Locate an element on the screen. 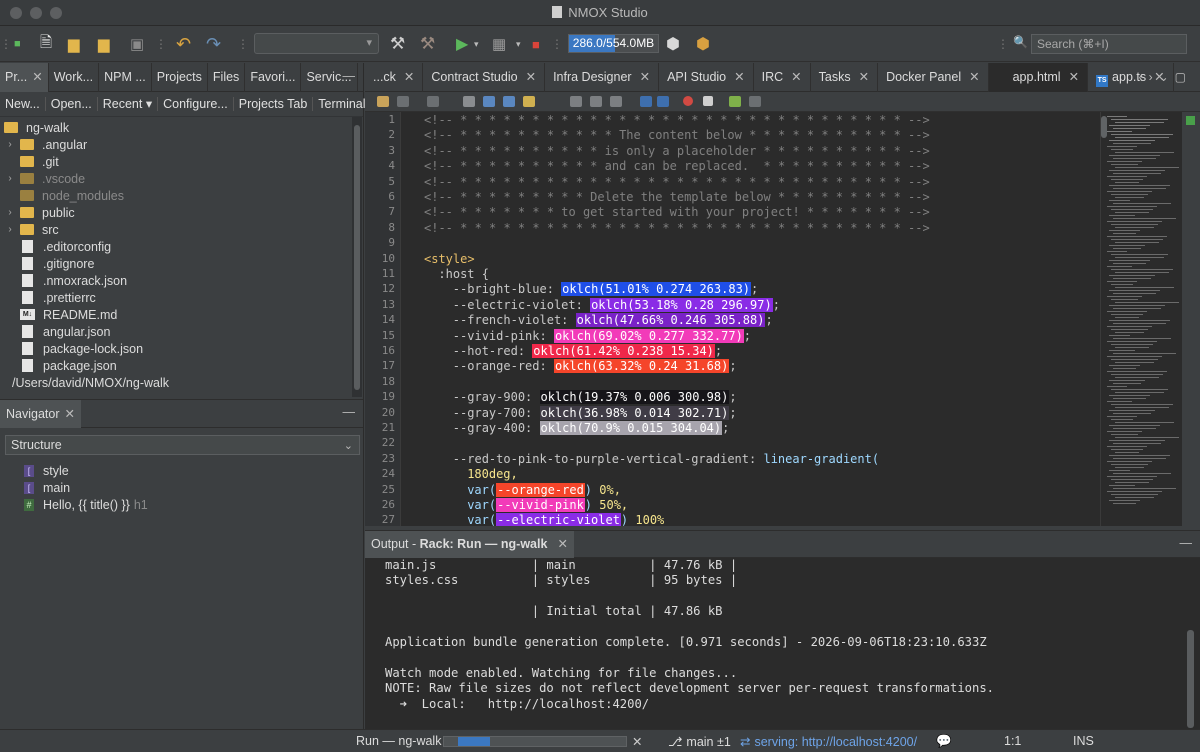 Image resolution: width=1200 pixels, height=752 pixels. navigator-item: [style is located at coordinates (46, 470).